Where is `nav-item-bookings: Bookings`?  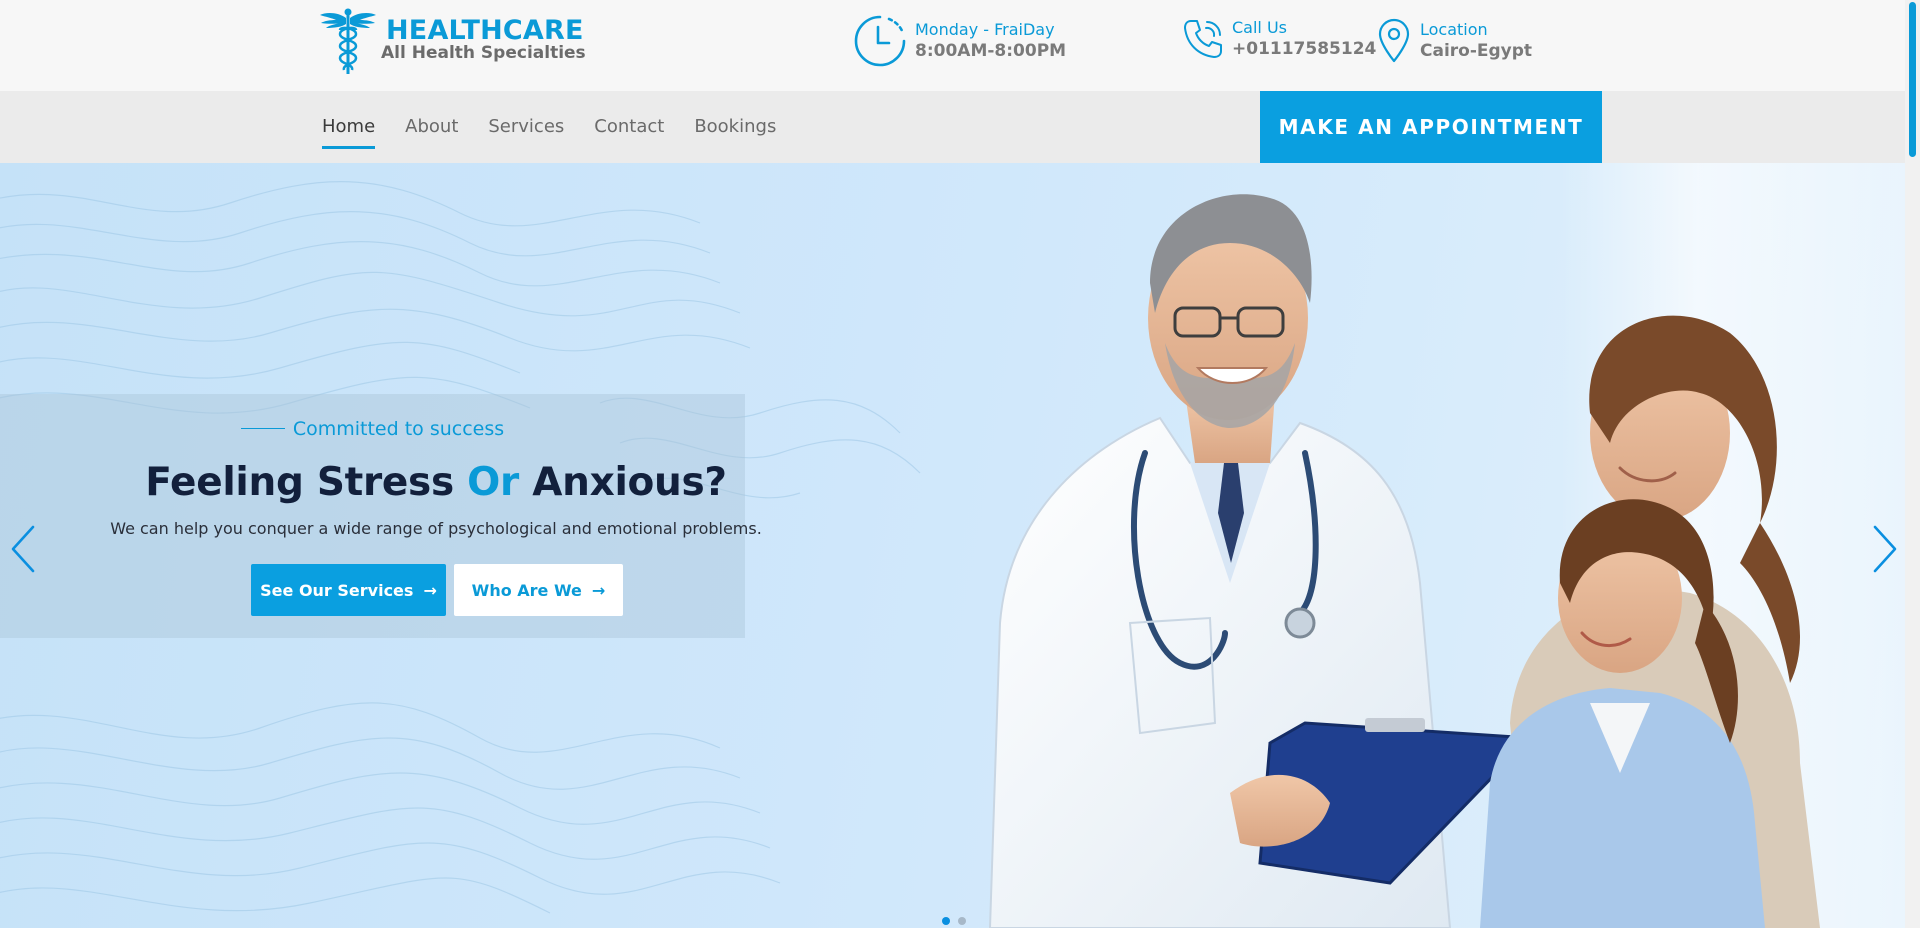 nav-item-bookings: Bookings is located at coordinates (735, 127).